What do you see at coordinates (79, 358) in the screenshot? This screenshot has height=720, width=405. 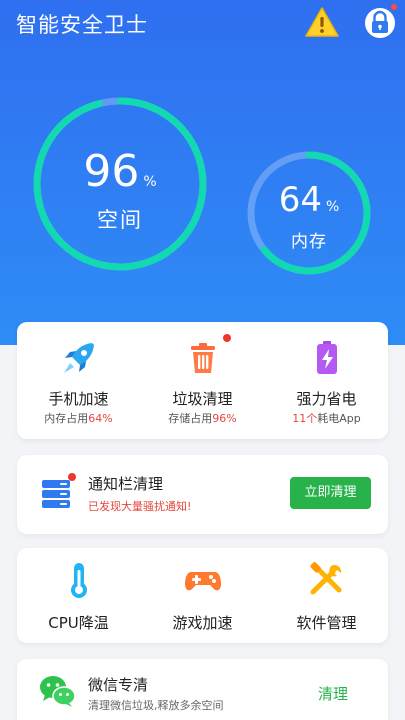 I see `rocket-icon` at bounding box center [79, 358].